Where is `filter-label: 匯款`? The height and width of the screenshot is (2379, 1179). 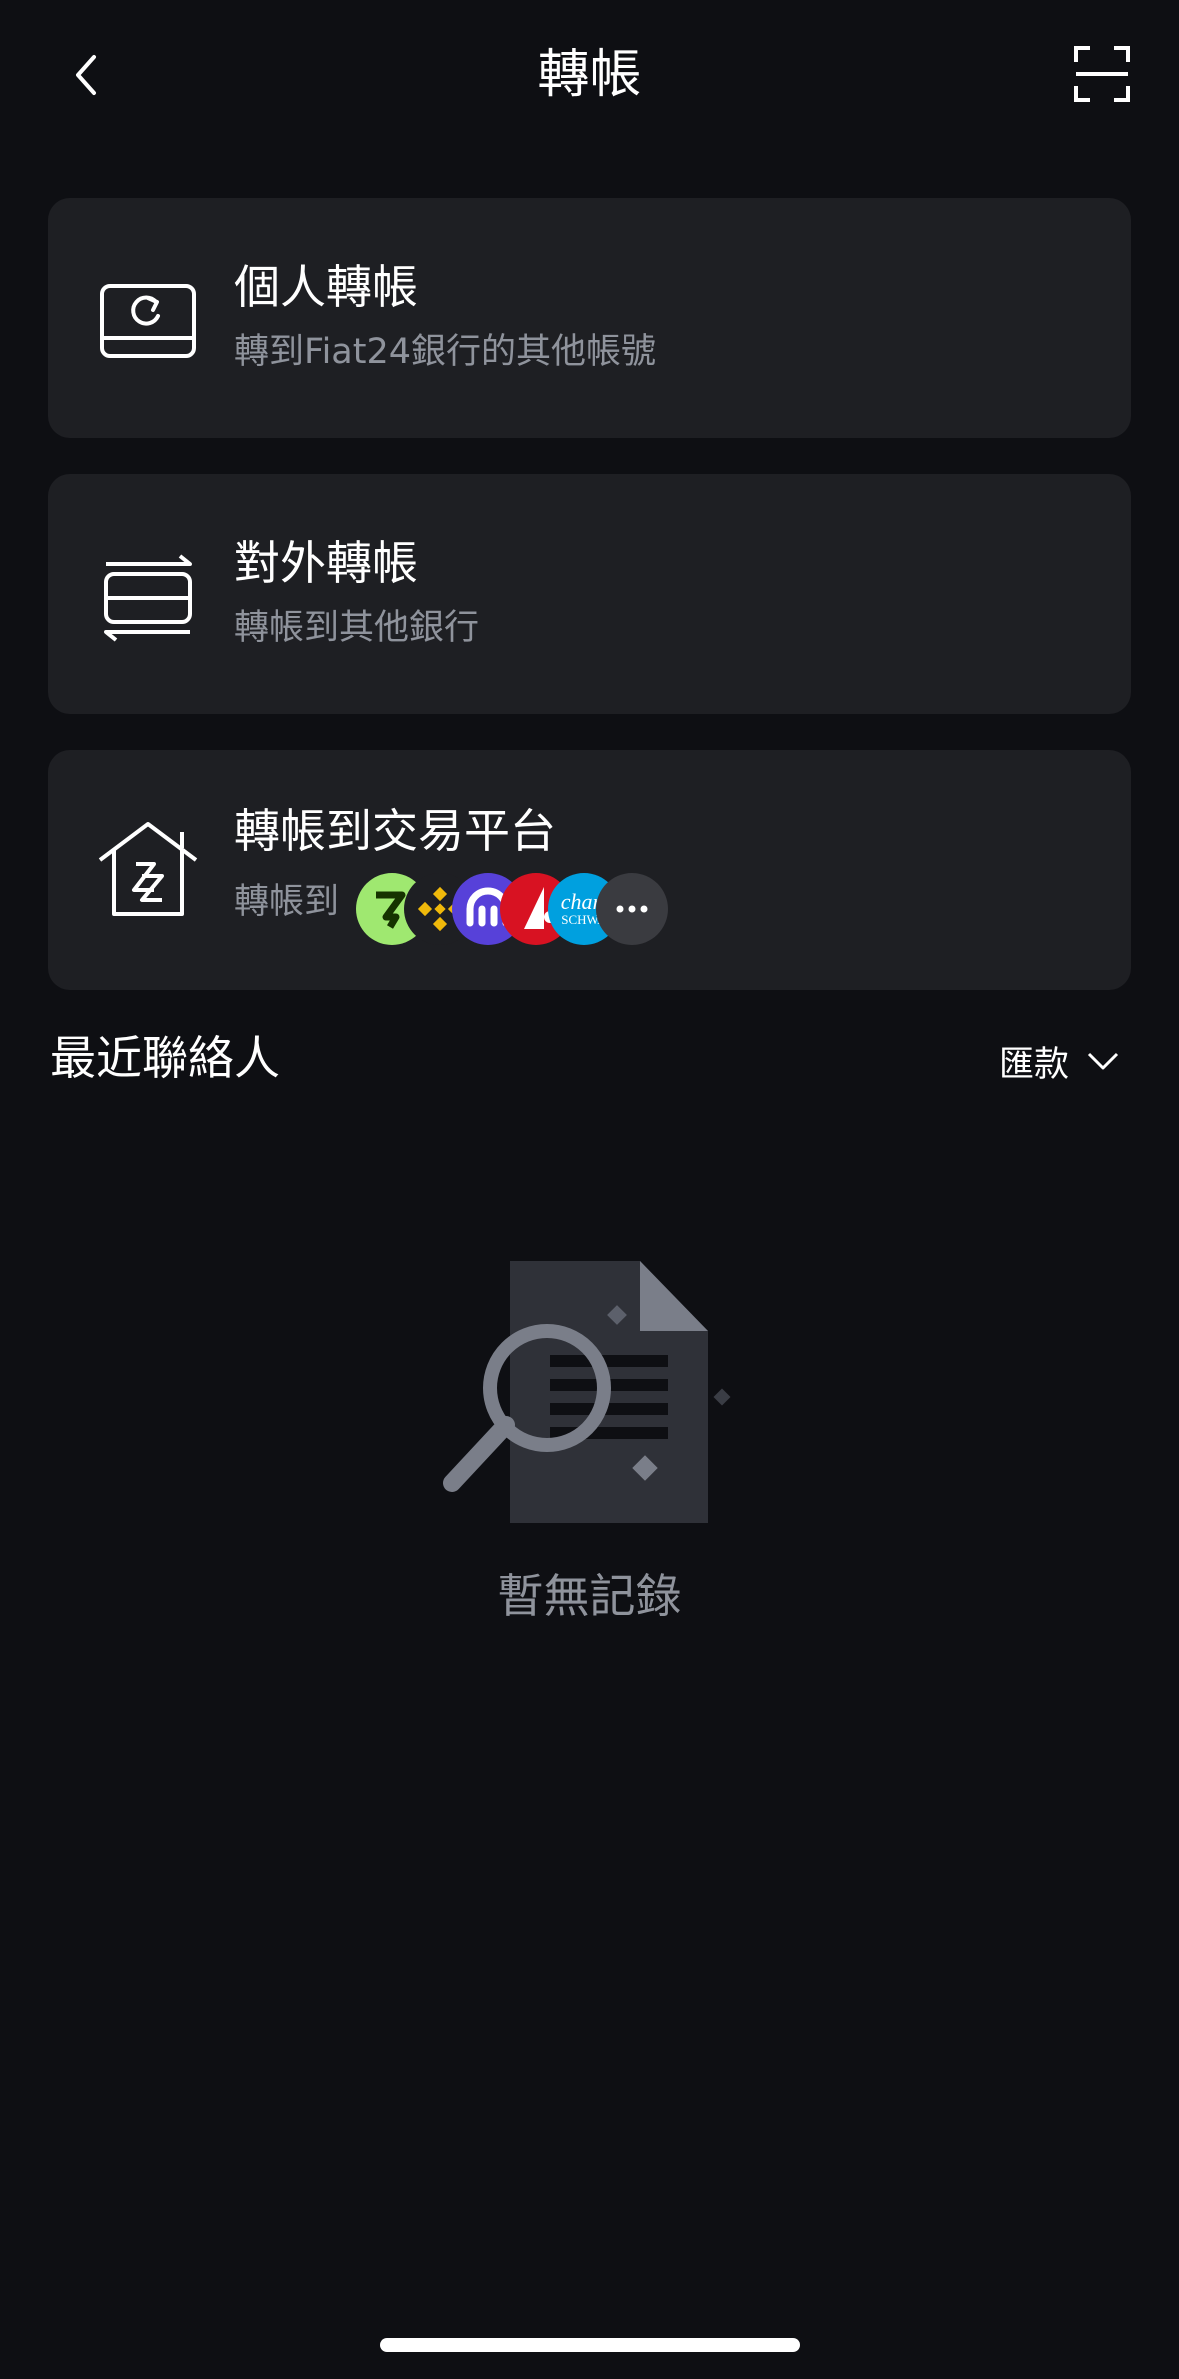 filter-label: 匯款 is located at coordinates (1033, 1064).